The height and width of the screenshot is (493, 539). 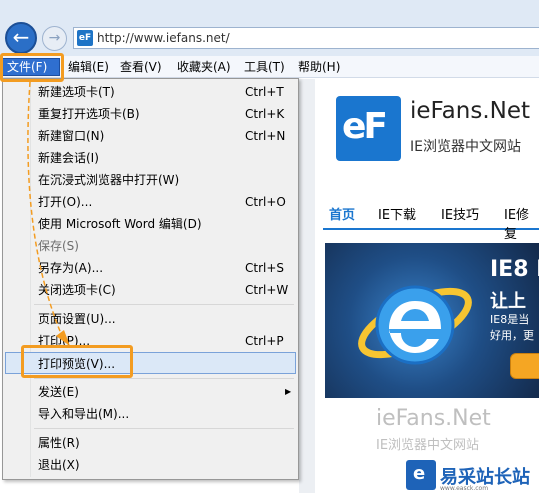 What do you see at coordinates (150, 443) in the screenshot?
I see `menu-item-properties: 属性(R)` at bounding box center [150, 443].